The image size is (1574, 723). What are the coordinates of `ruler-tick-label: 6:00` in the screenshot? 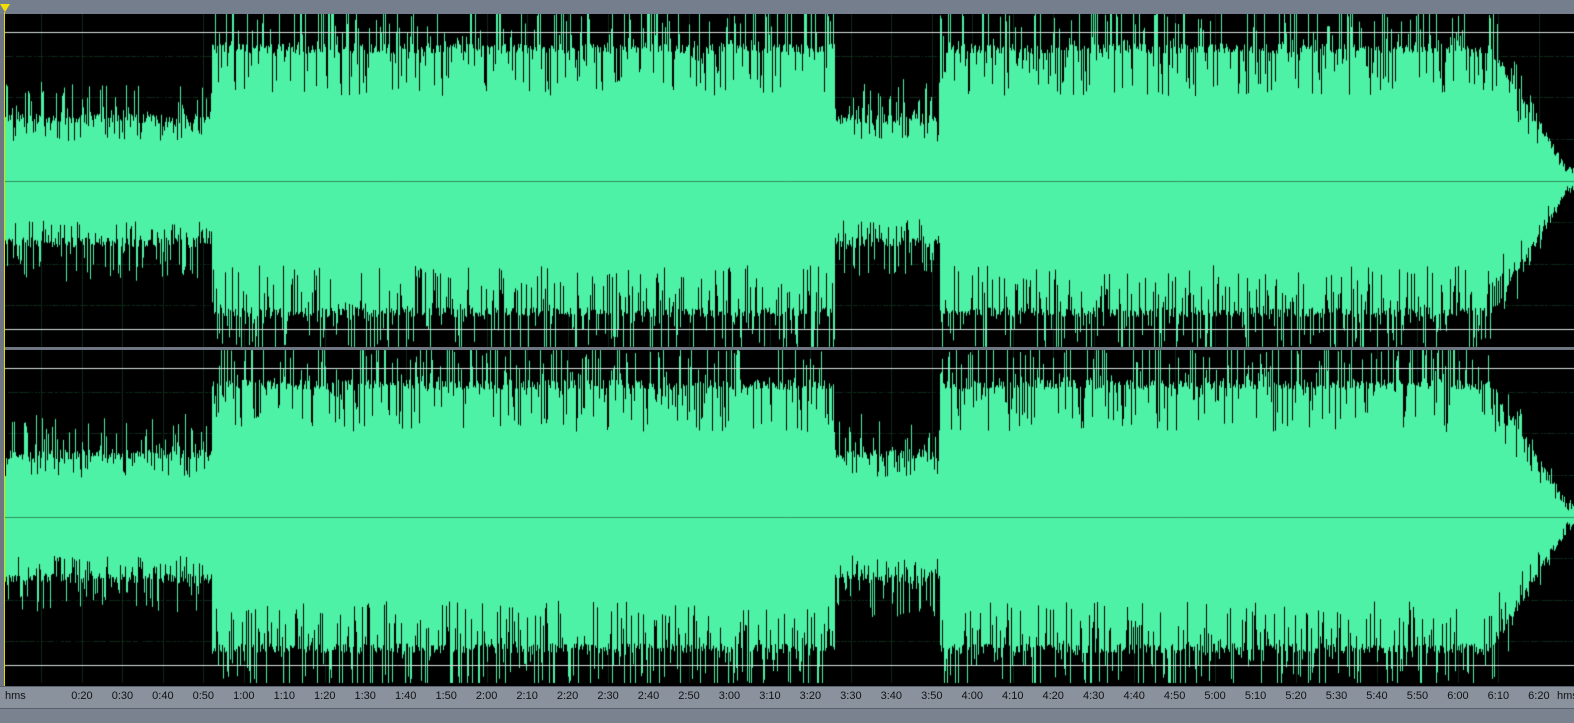 It's located at (1458, 696).